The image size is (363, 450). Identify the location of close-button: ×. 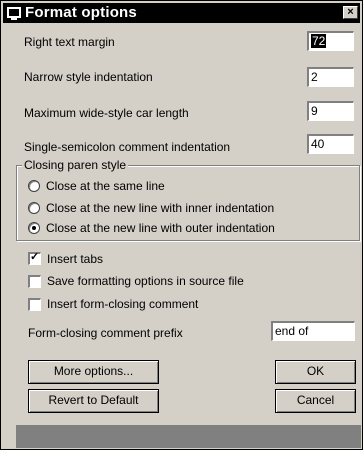
(350, 12).